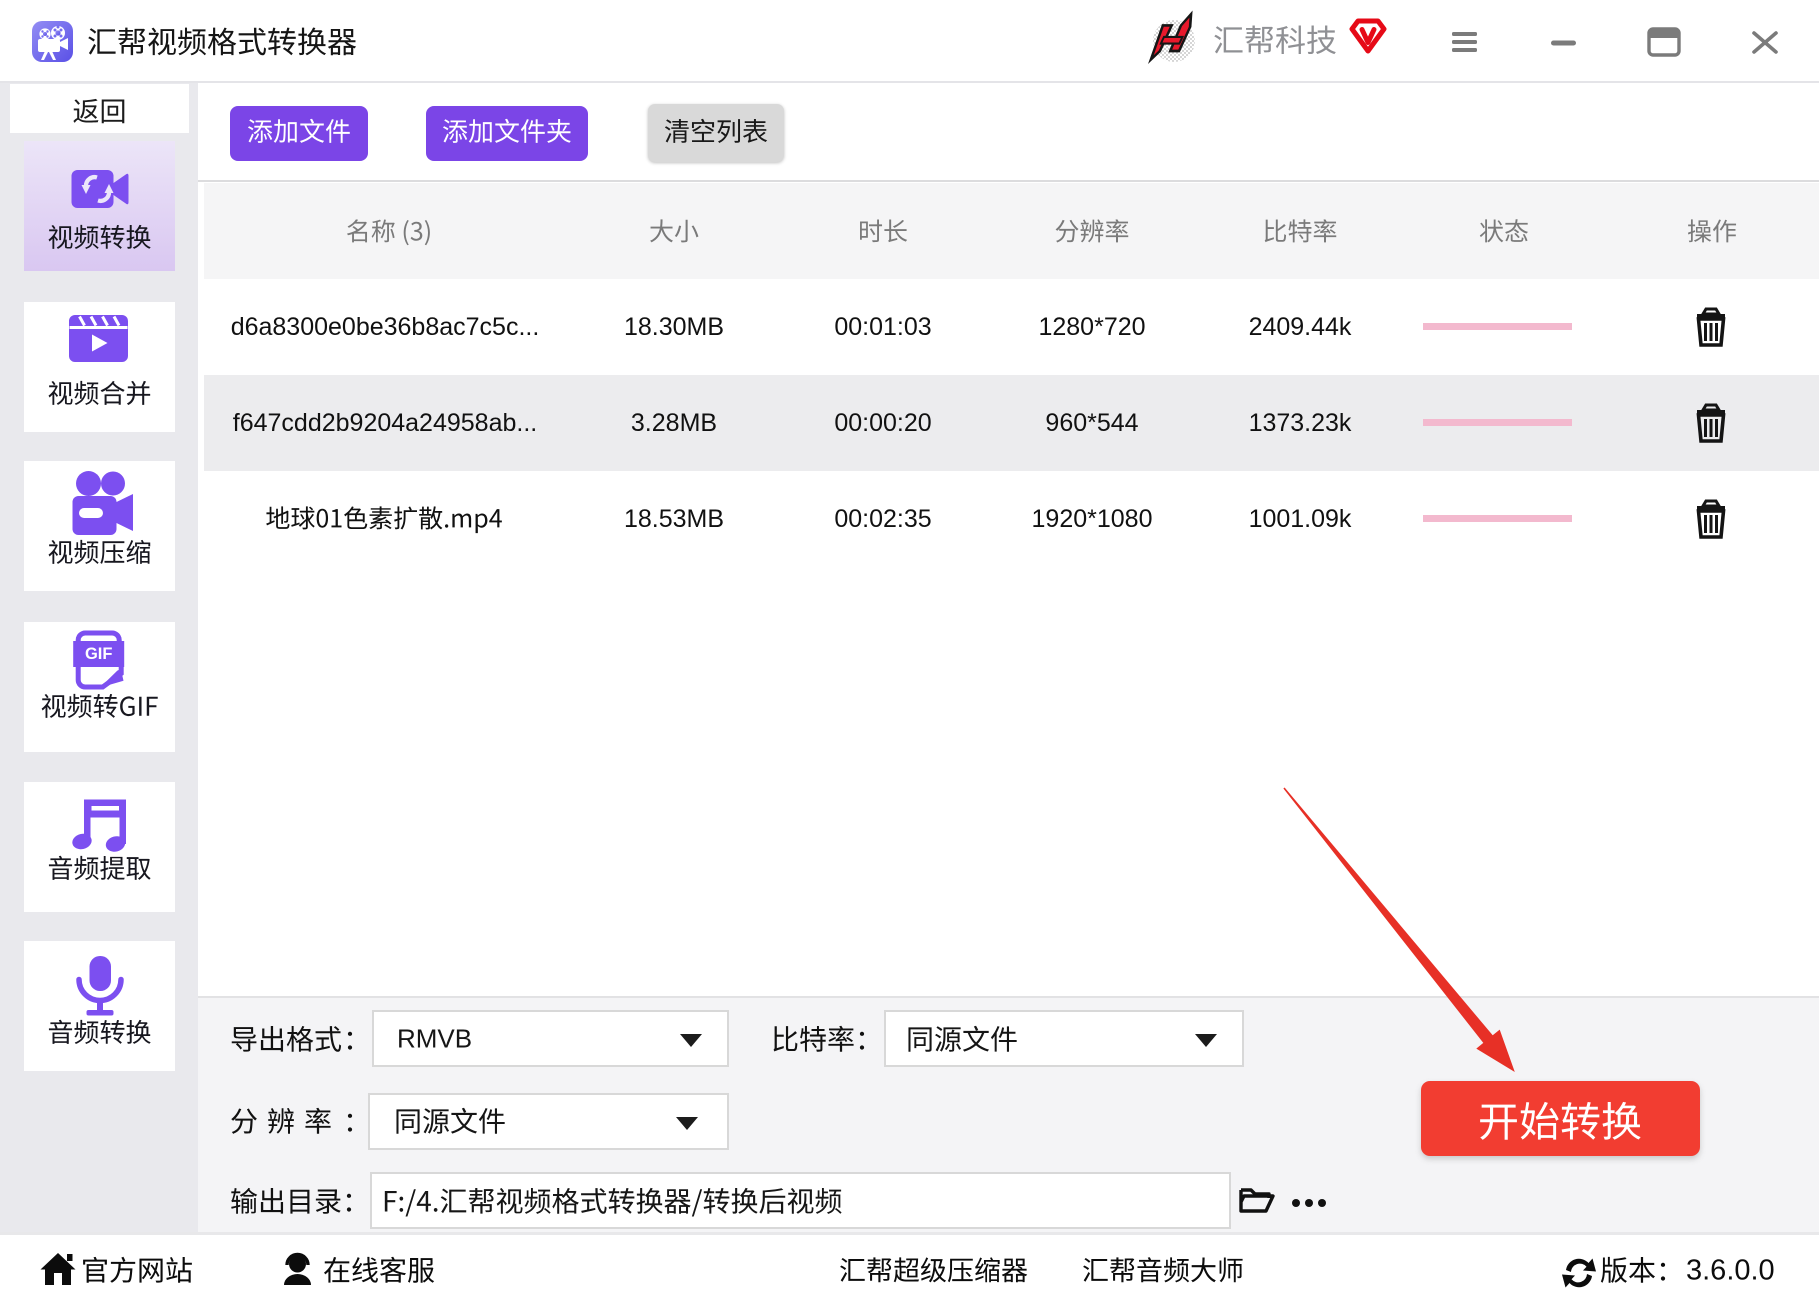 The height and width of the screenshot is (1303, 1819). I want to click on svg-text: 960*544, so click(1091, 423).